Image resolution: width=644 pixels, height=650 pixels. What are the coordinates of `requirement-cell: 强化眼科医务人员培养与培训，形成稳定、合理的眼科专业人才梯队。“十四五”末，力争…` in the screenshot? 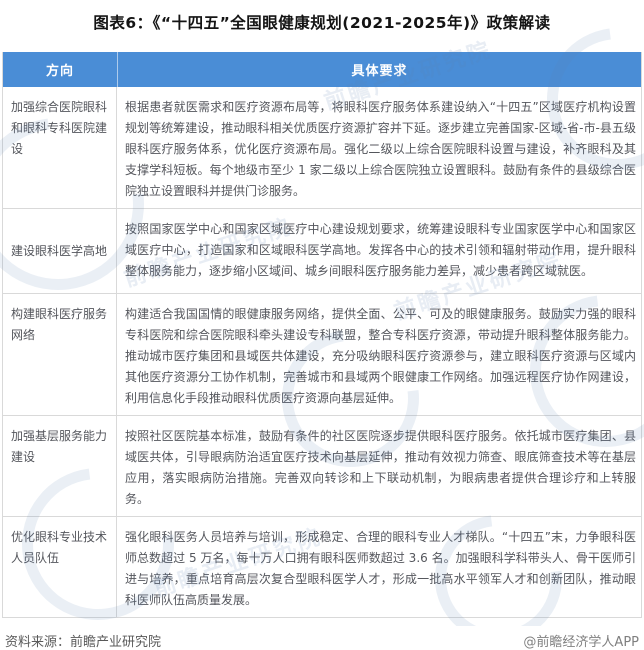 It's located at (380, 568).